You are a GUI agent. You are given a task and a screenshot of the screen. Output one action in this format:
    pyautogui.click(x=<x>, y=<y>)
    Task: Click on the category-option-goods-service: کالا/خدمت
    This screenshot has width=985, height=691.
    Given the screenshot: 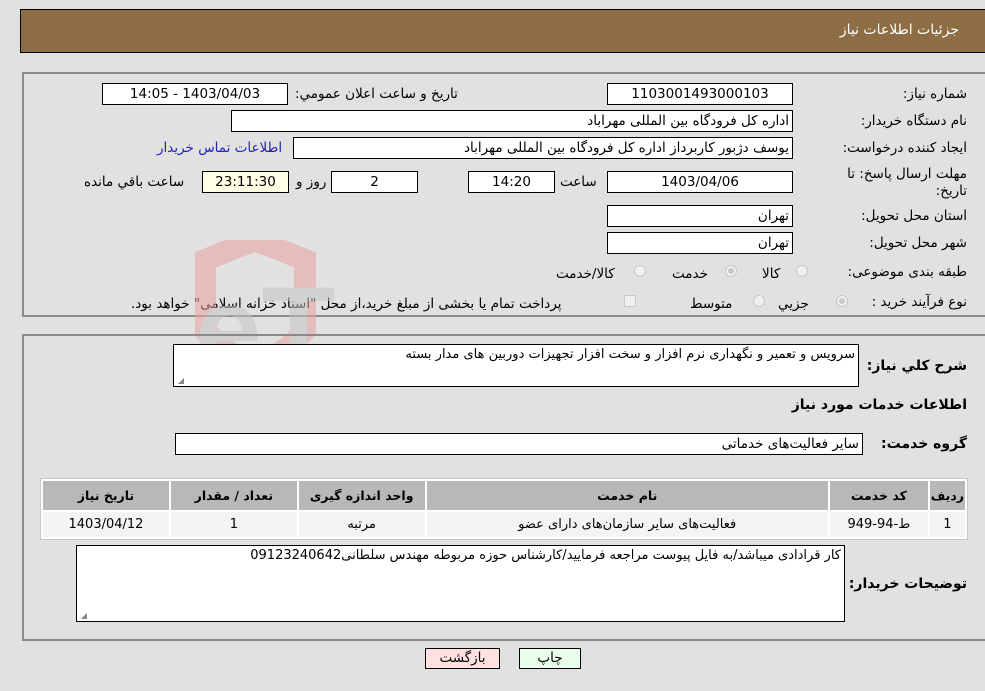 What is the action you would take?
    pyautogui.click(x=585, y=274)
    